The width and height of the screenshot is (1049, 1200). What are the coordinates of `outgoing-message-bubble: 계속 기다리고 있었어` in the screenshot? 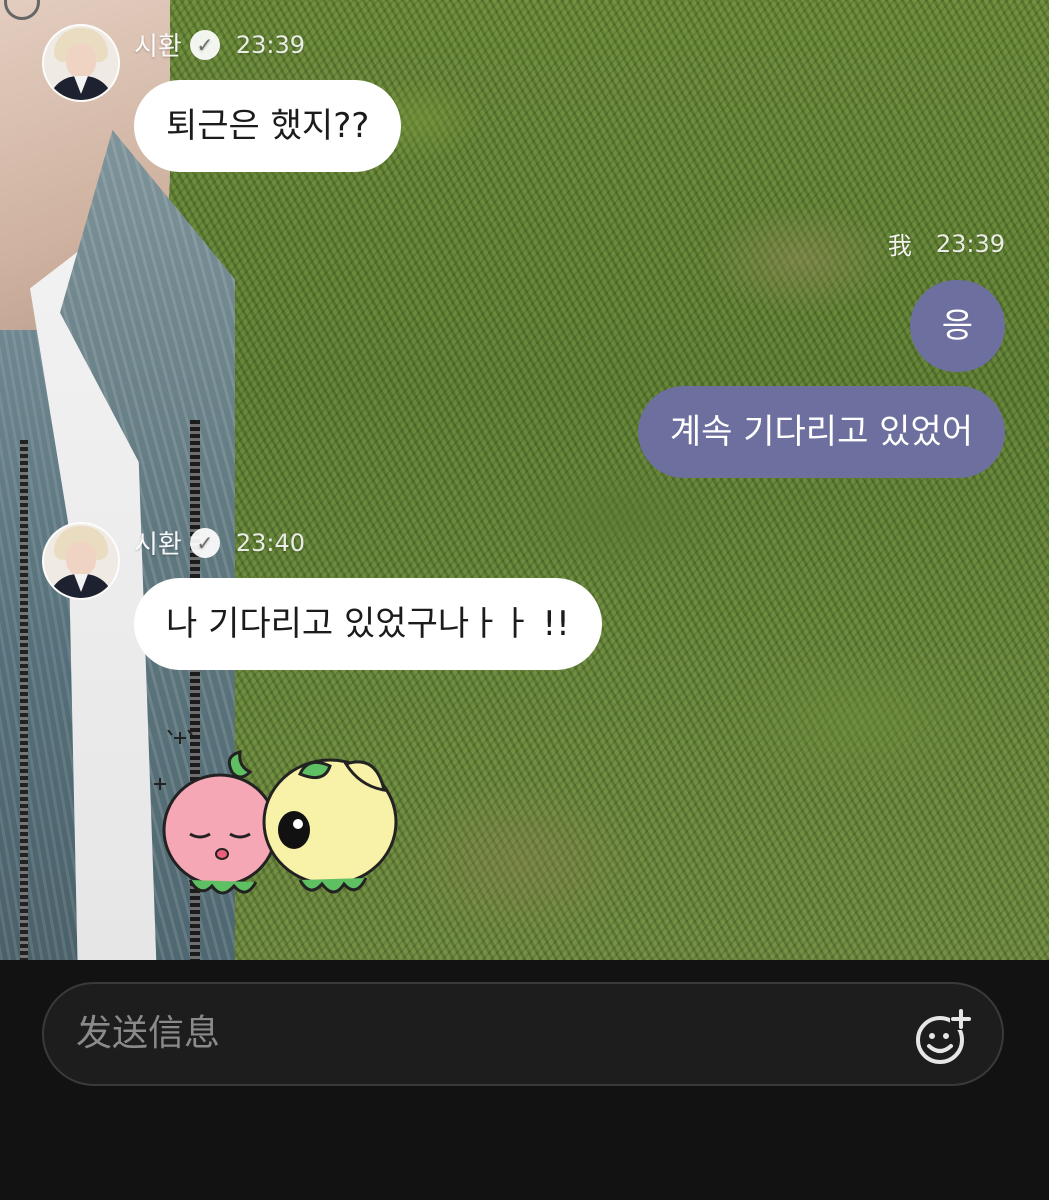 It's located at (821, 432).